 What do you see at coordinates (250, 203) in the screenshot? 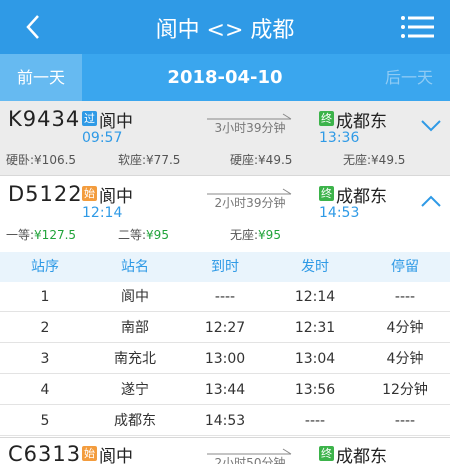
I see `duration: 2小时39分钟` at bounding box center [250, 203].